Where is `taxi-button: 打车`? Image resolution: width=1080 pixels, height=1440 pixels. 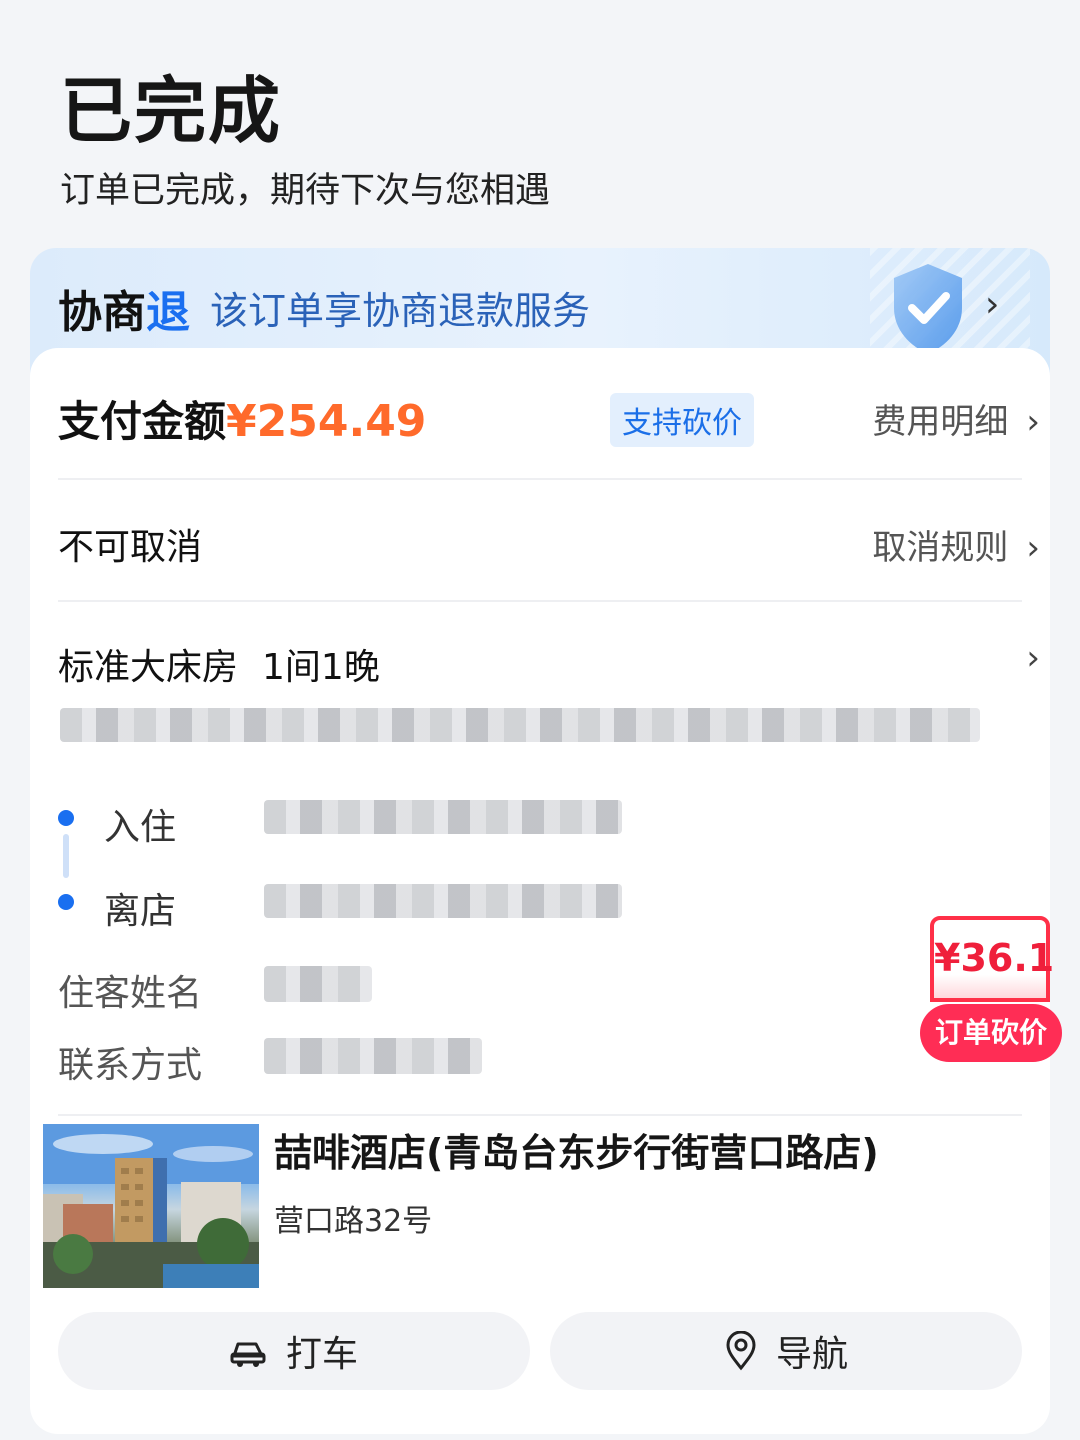
taxi-button: 打车 is located at coordinates (294, 1351).